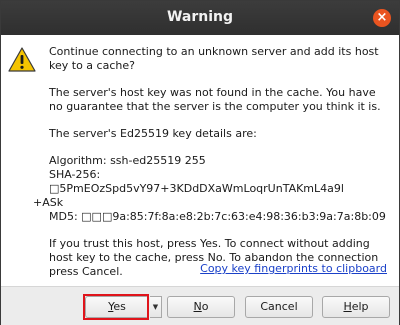 This screenshot has height=325, width=400. I want to click on button-bar: Yes ▼ No Cancel Help, so click(200, 305).